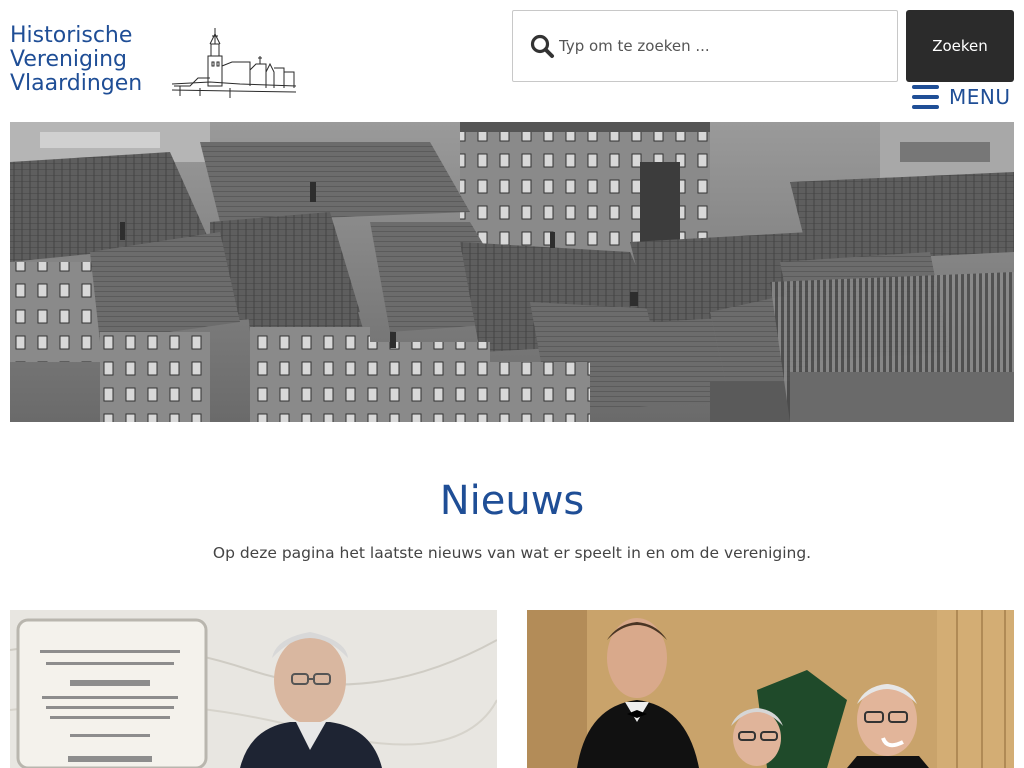 This screenshot has width=1024, height=768. I want to click on menu-label: MENU, so click(980, 97).